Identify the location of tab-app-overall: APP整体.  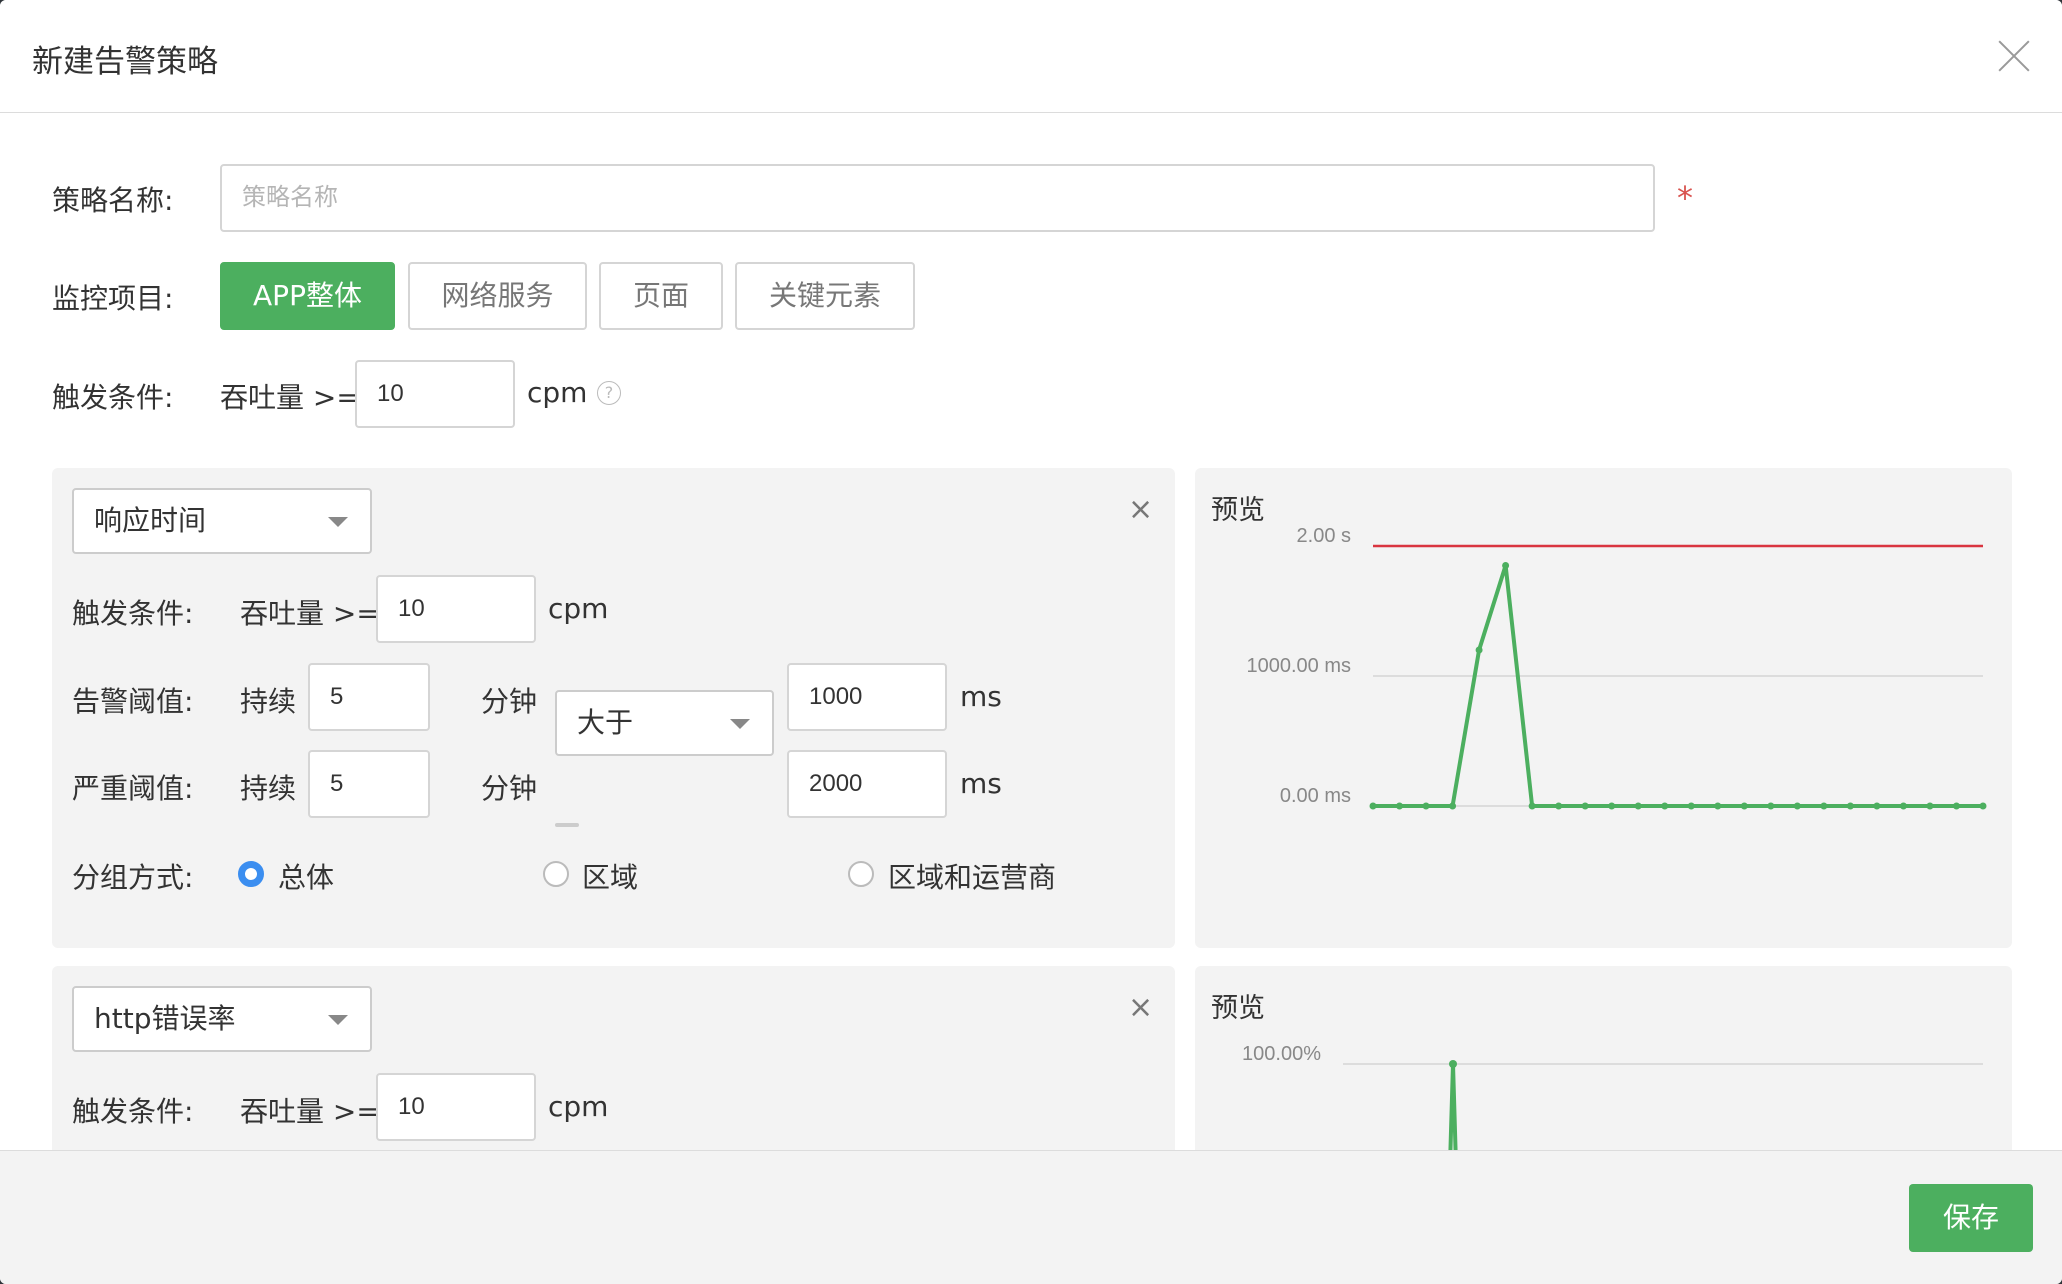
(307, 296).